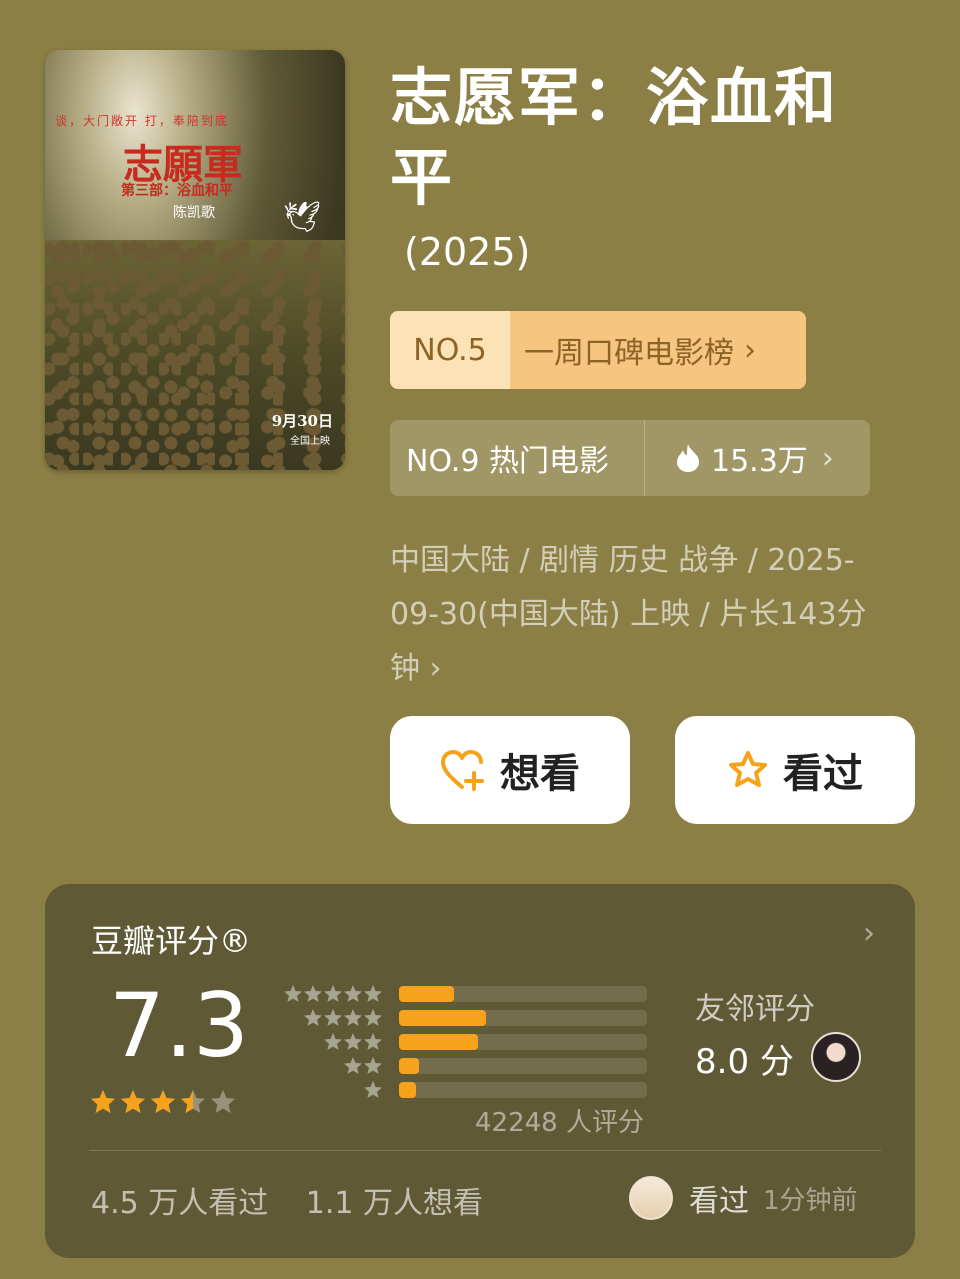 This screenshot has width=960, height=1279. I want to click on recent-activity: 看过 1分钟前, so click(743, 1198).